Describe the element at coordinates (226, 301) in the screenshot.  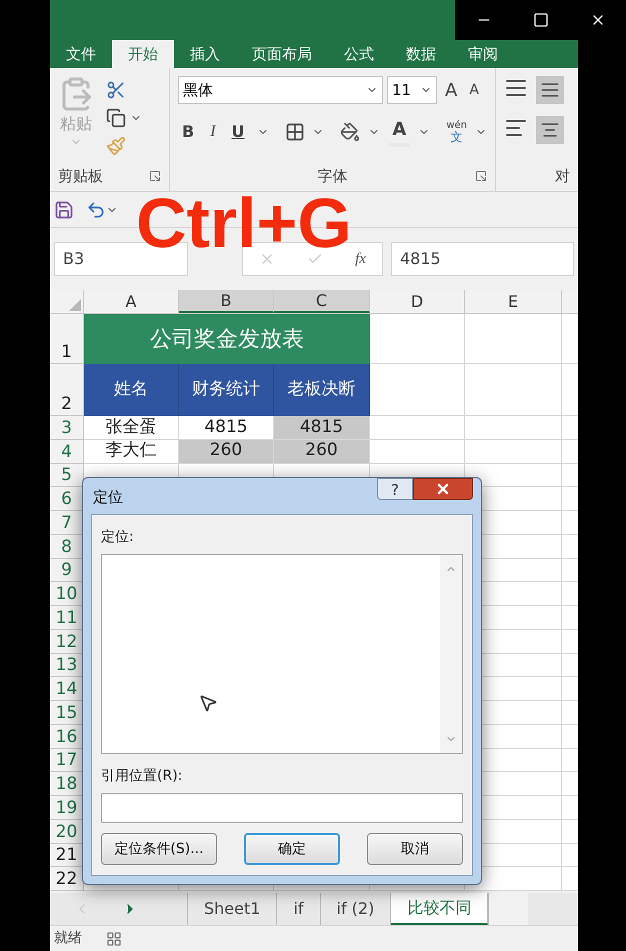
I see `column-header: B` at that location.